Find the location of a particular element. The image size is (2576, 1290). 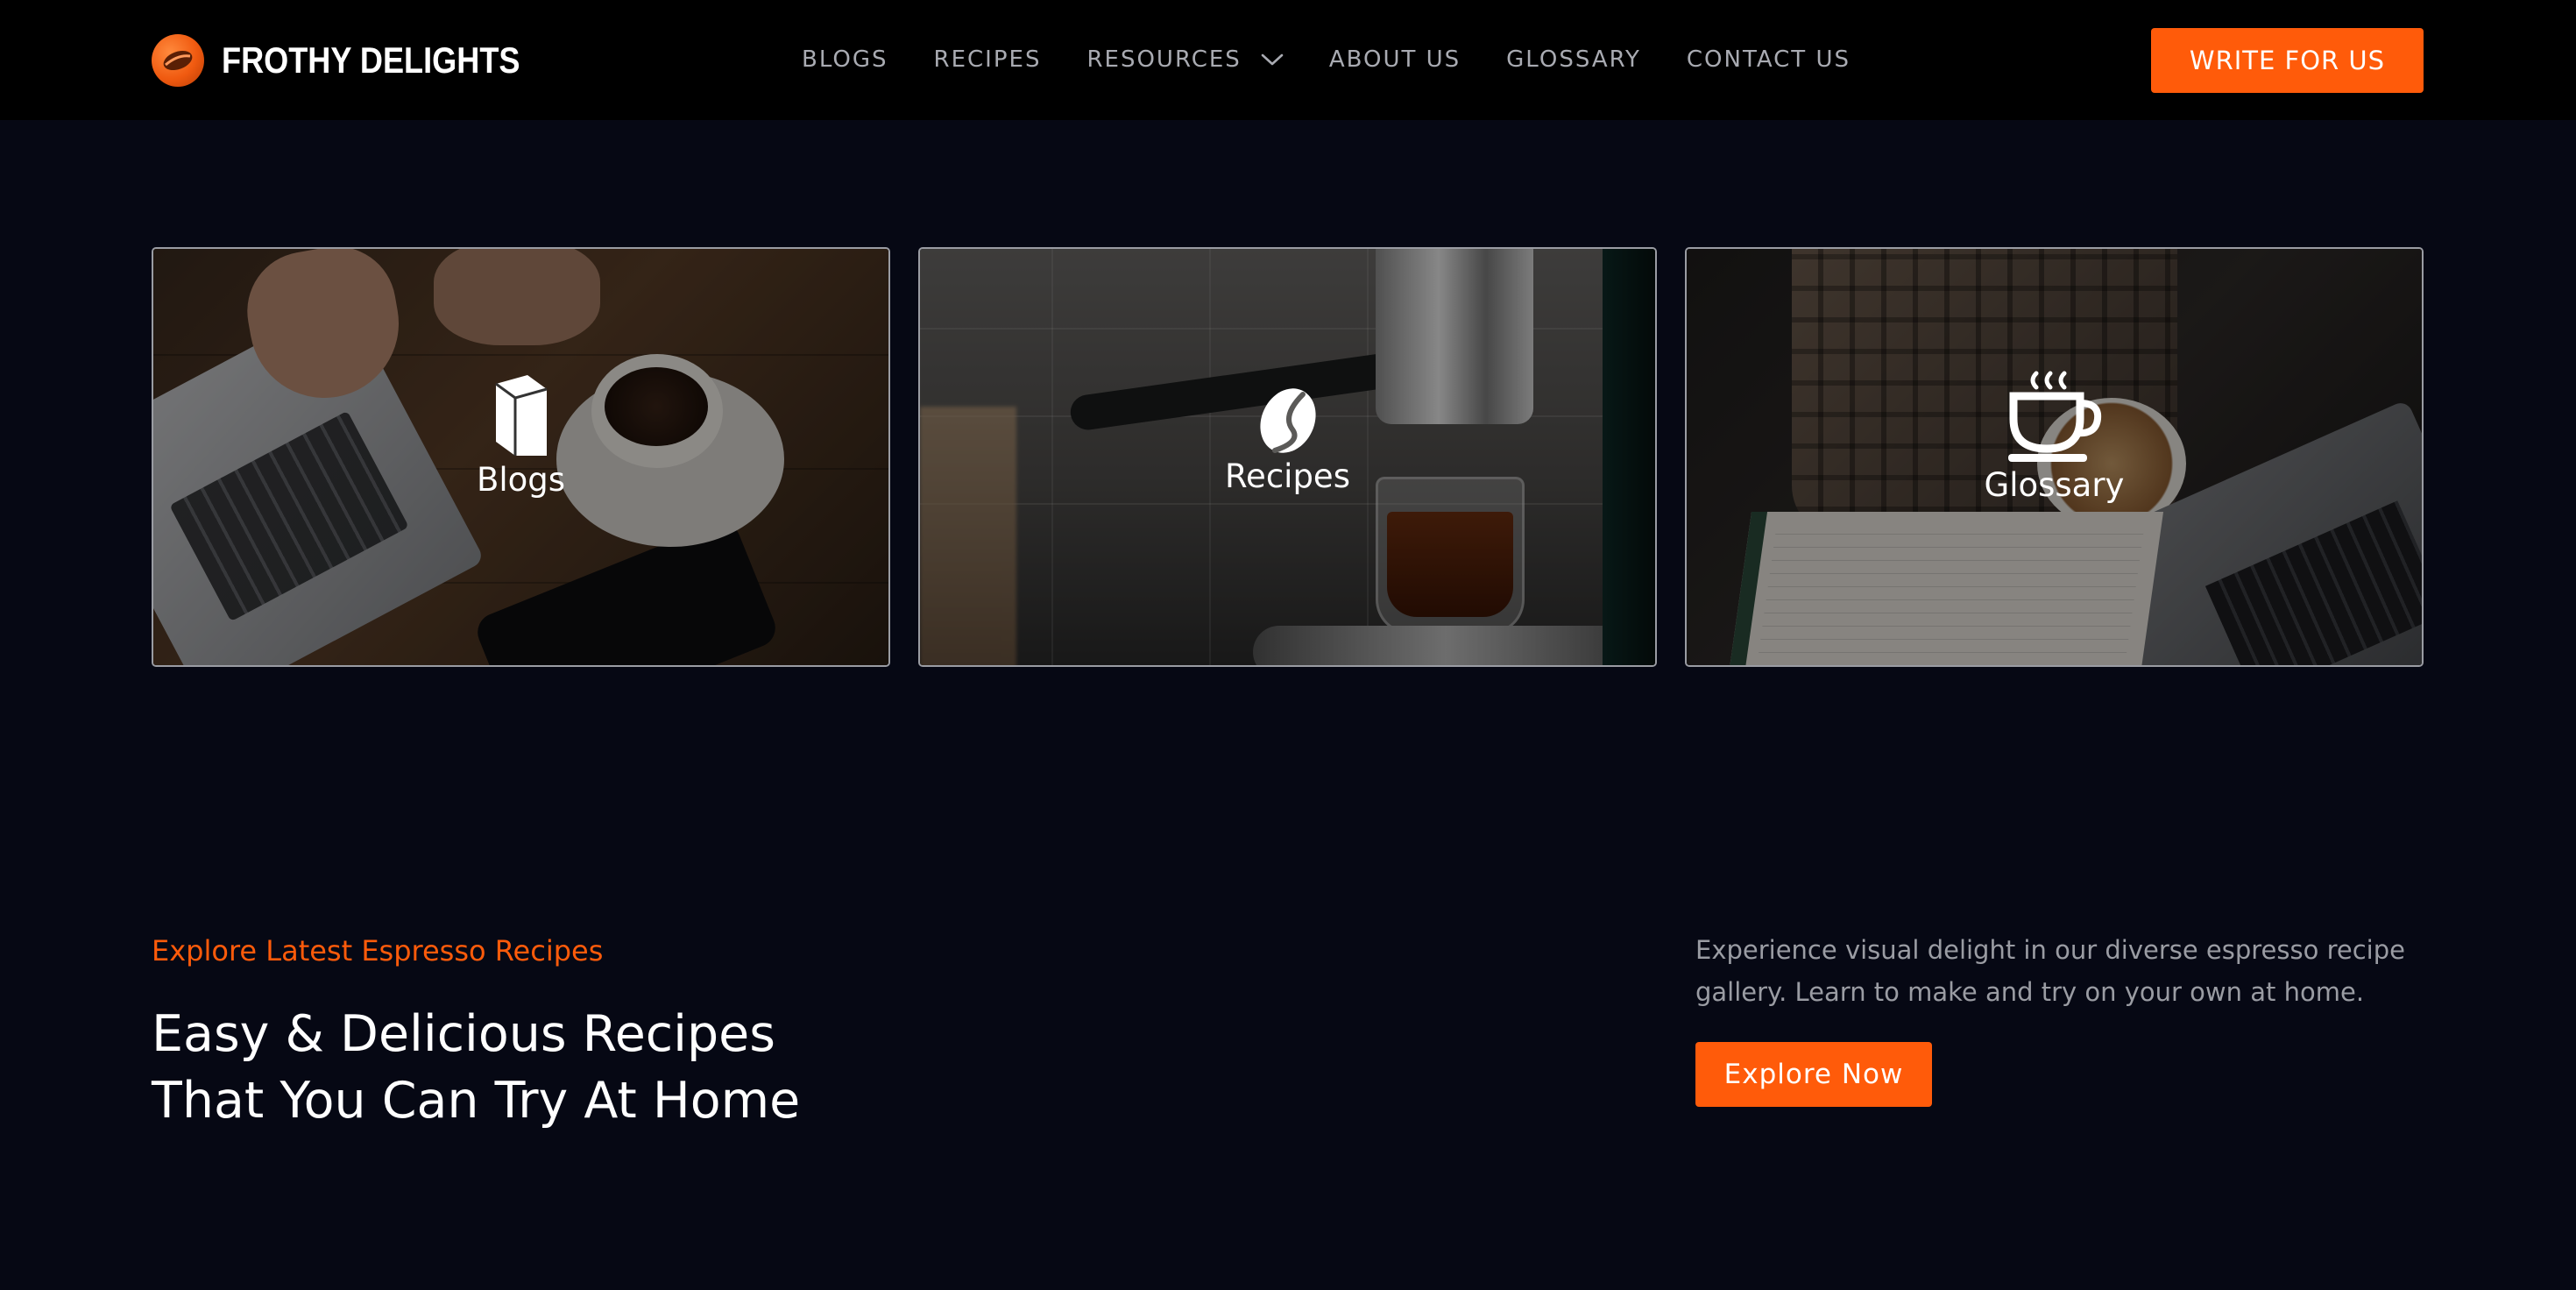

card-recipes-label: Recipes is located at coordinates (1287, 476).